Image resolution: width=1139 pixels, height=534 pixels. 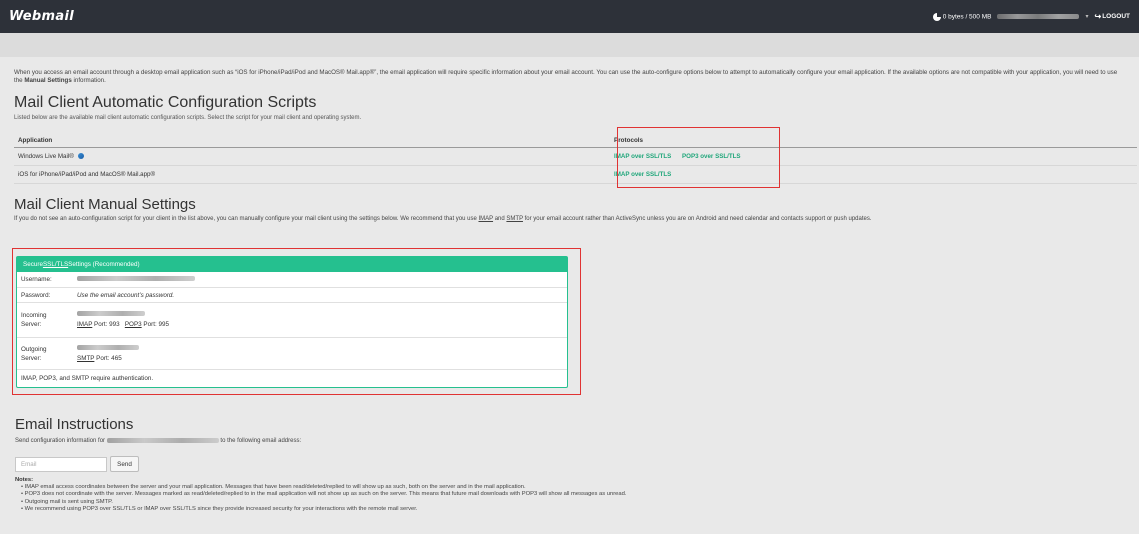 What do you see at coordinates (514, 219) in the screenshot?
I see `smtp-abbr: SMTP` at bounding box center [514, 219].